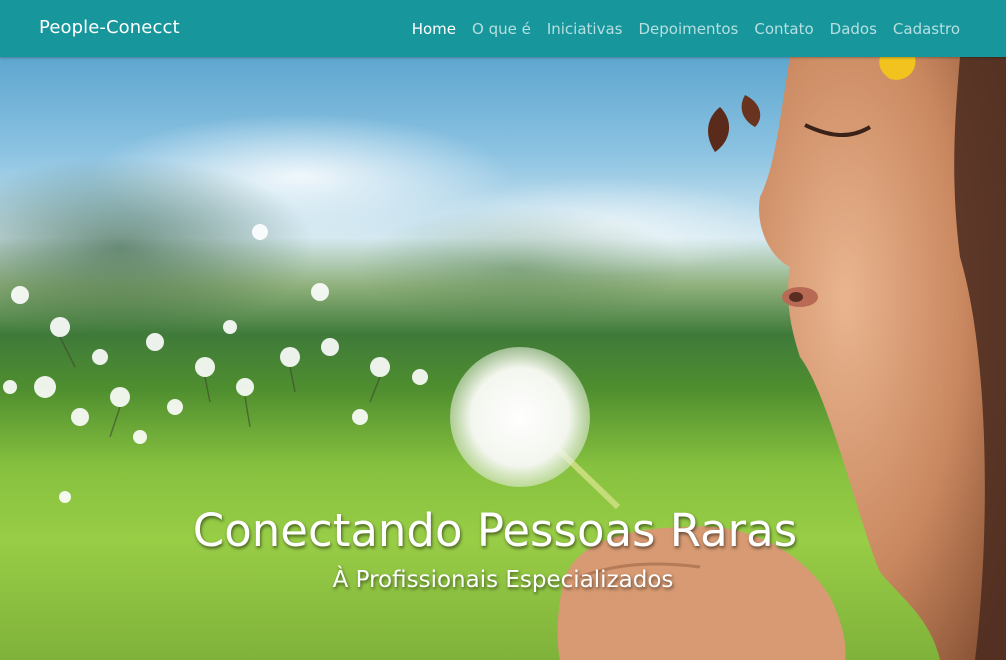  I want to click on nav-item-iniciativas: Iniciativas, so click(585, 28).